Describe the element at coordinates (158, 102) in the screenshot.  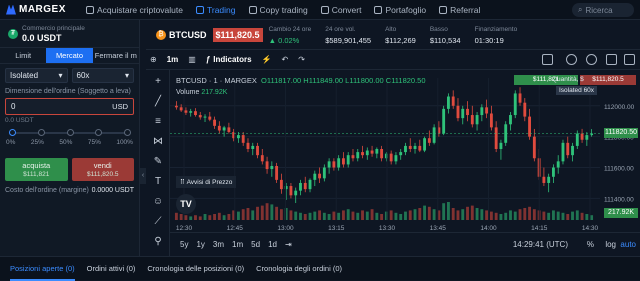
I see `trendline-icon: ╱` at that location.